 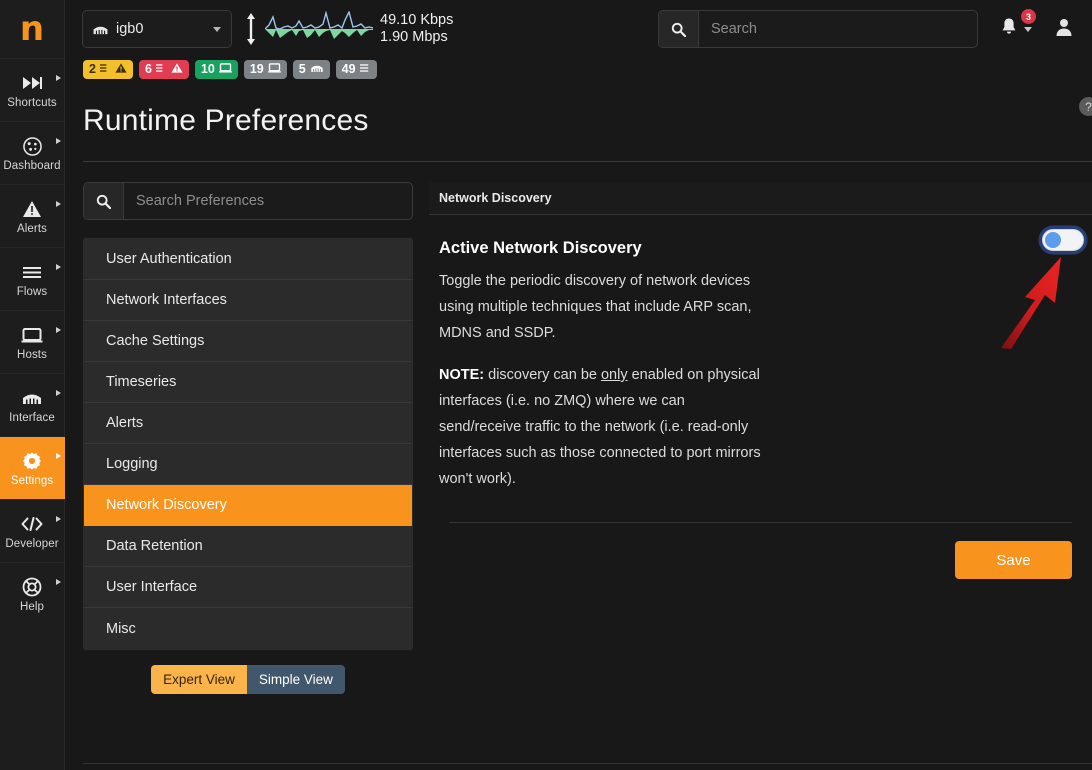 I want to click on help-circle-icon: ?, so click(x=1085, y=106).